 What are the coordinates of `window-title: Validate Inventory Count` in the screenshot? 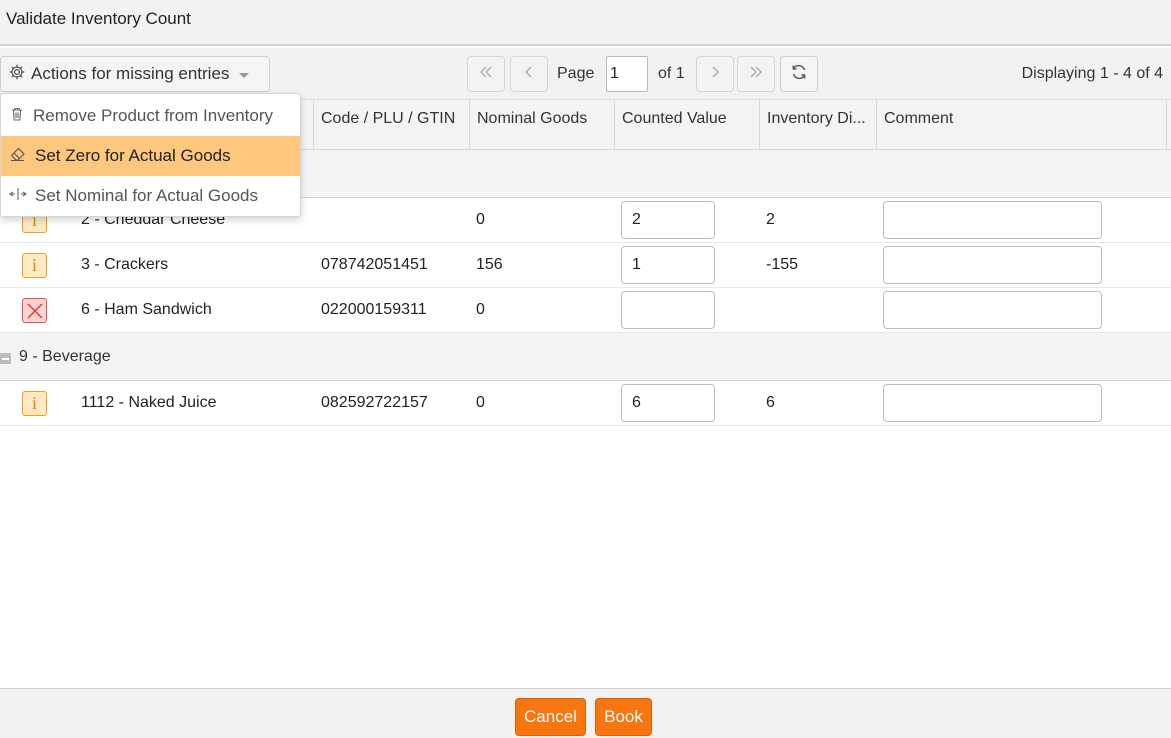 It's located at (98, 18).